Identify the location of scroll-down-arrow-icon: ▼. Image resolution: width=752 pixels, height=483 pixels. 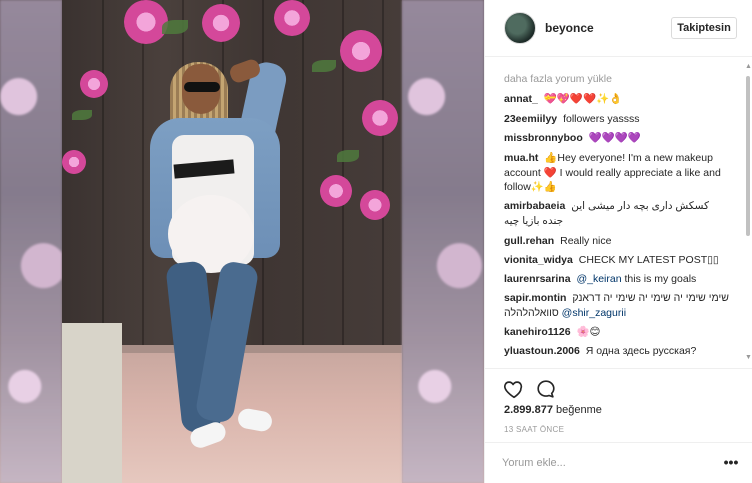
(748, 357).